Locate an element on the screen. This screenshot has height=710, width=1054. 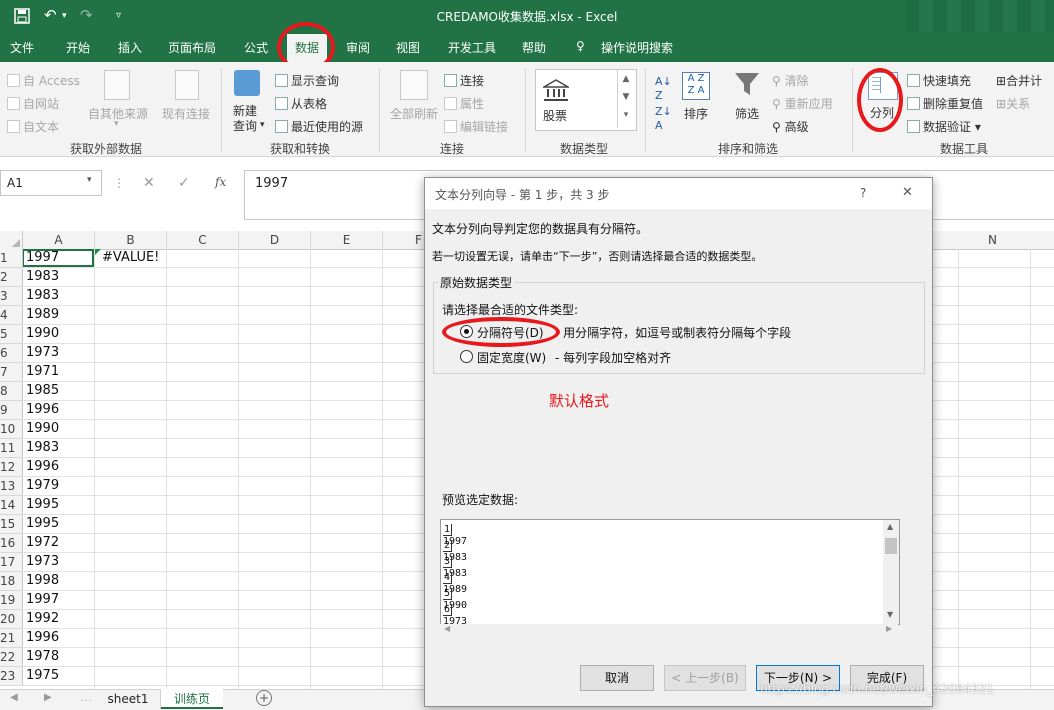
tab-file: 文件 is located at coordinates (22, 47).